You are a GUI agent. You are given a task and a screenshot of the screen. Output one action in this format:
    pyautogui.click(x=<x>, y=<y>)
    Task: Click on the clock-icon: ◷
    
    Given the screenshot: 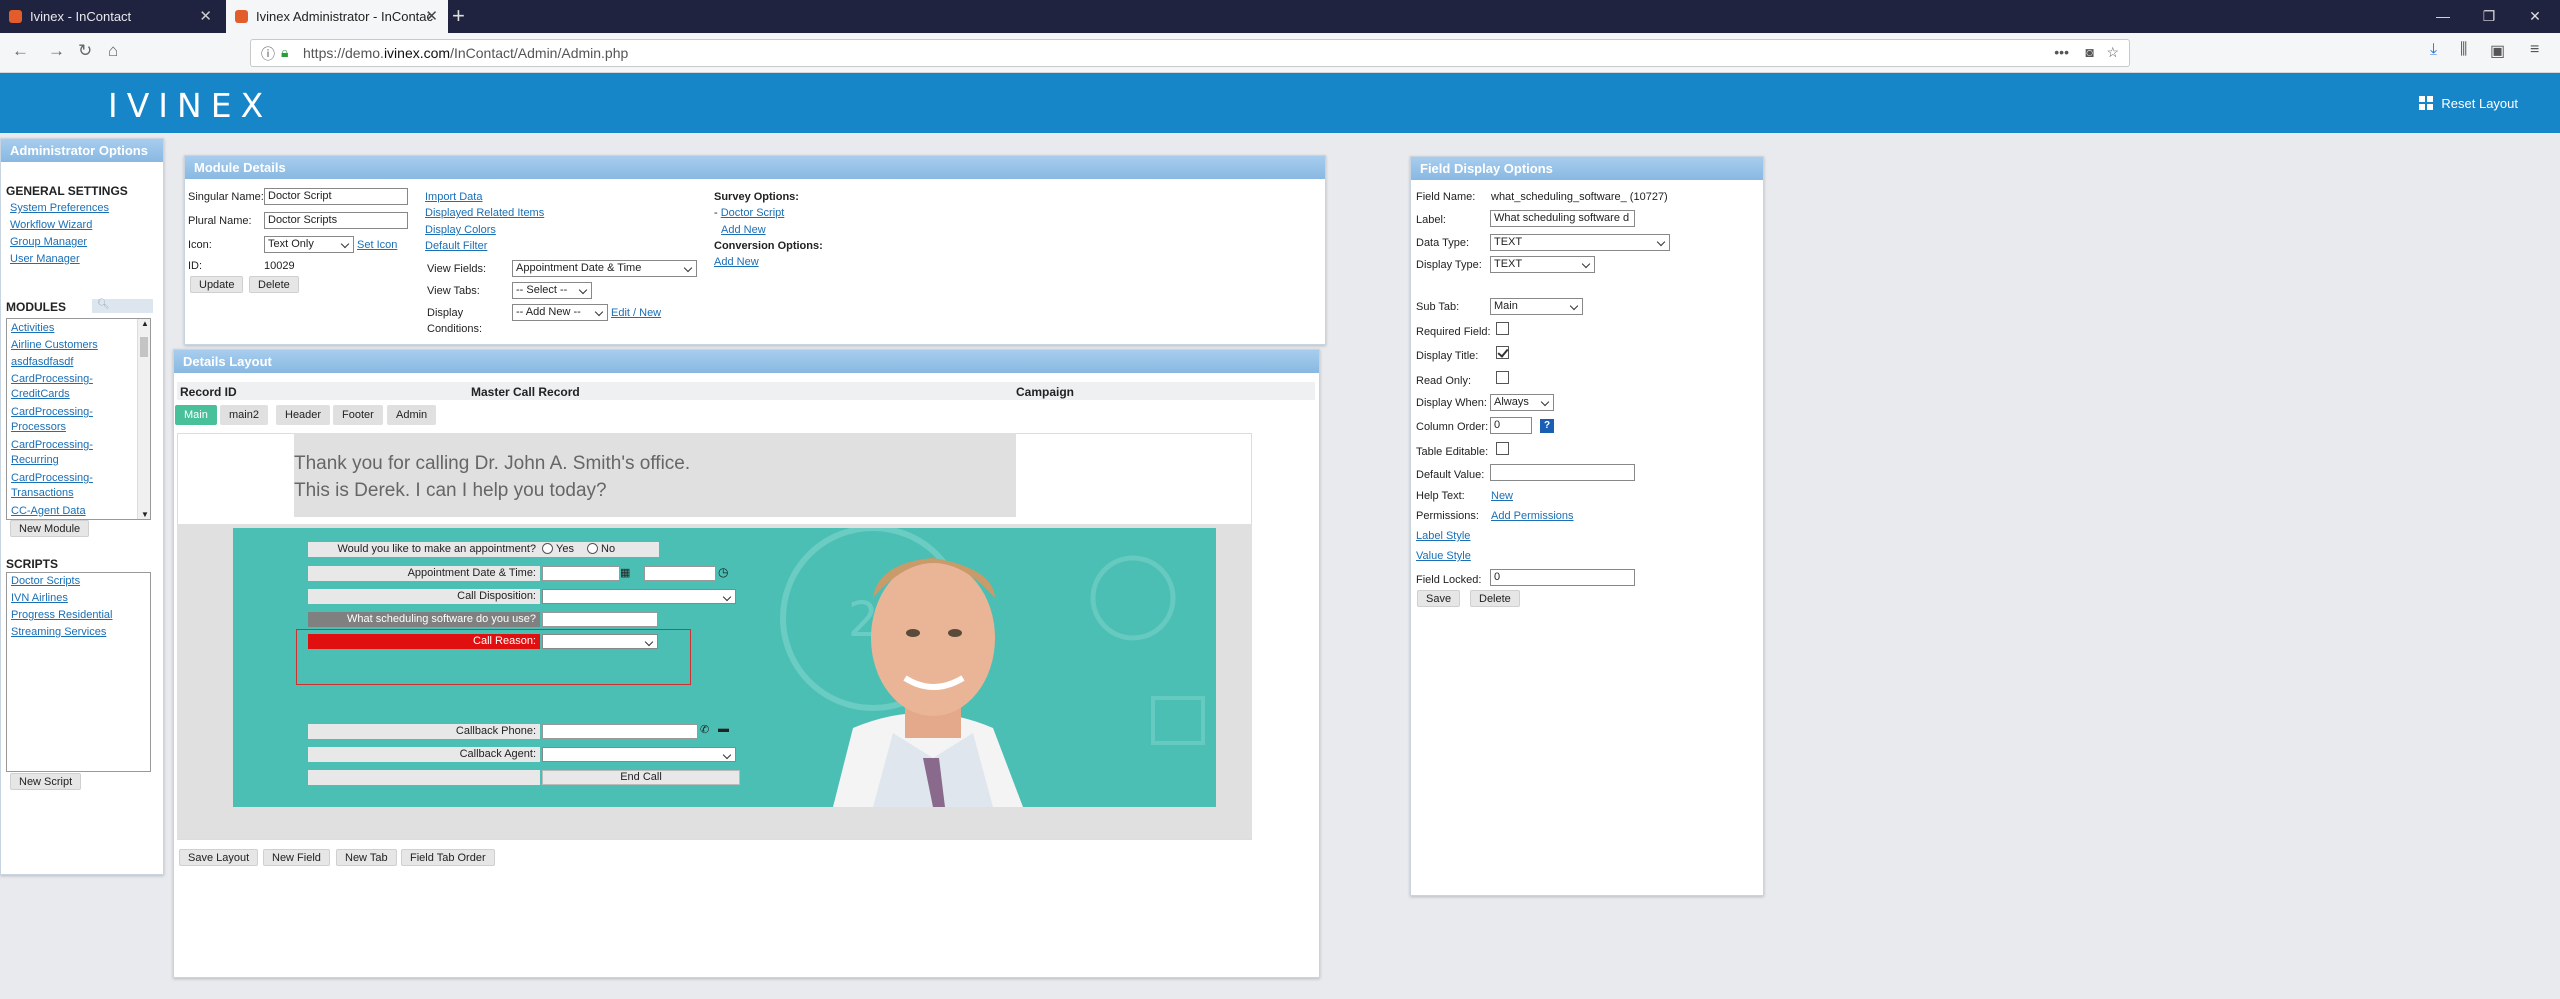 What is the action you would take?
    pyautogui.click(x=725, y=572)
    